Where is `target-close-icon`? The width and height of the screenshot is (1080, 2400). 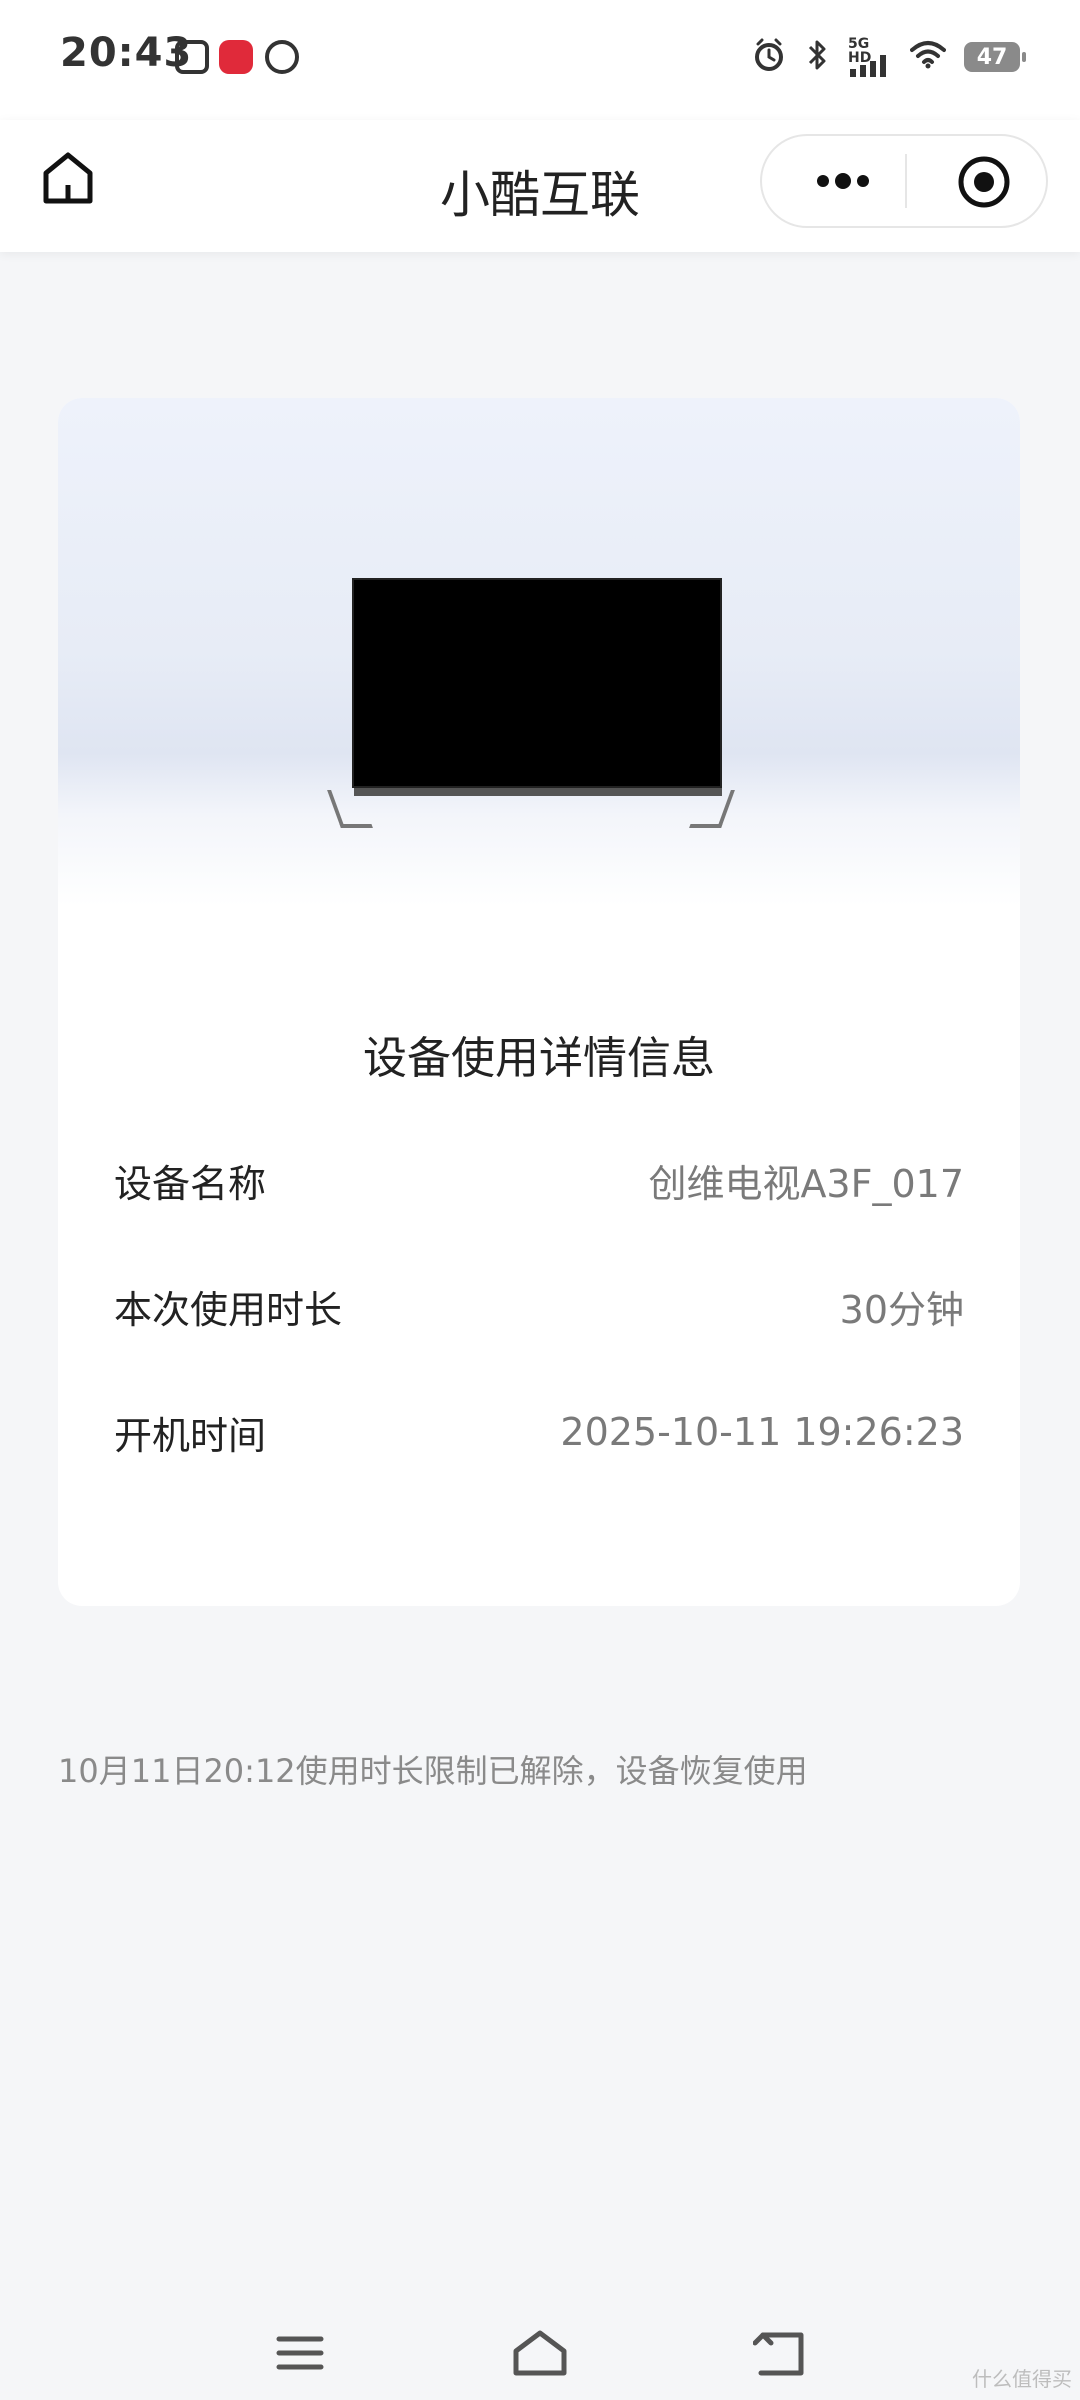 target-close-icon is located at coordinates (984, 182).